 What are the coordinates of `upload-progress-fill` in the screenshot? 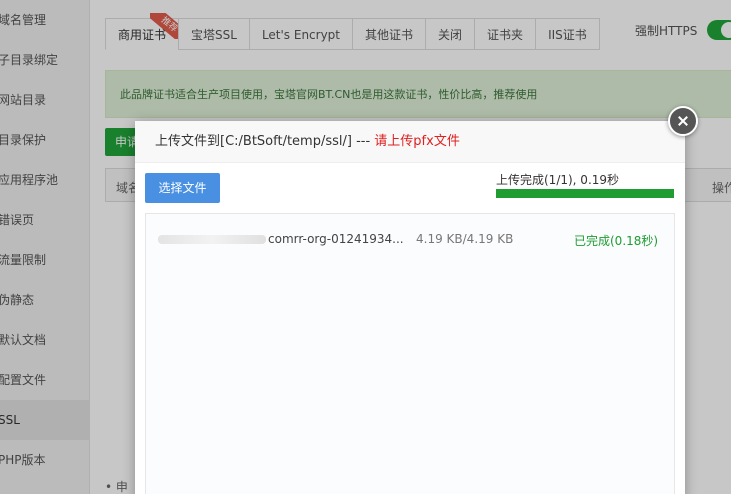 It's located at (585, 193).